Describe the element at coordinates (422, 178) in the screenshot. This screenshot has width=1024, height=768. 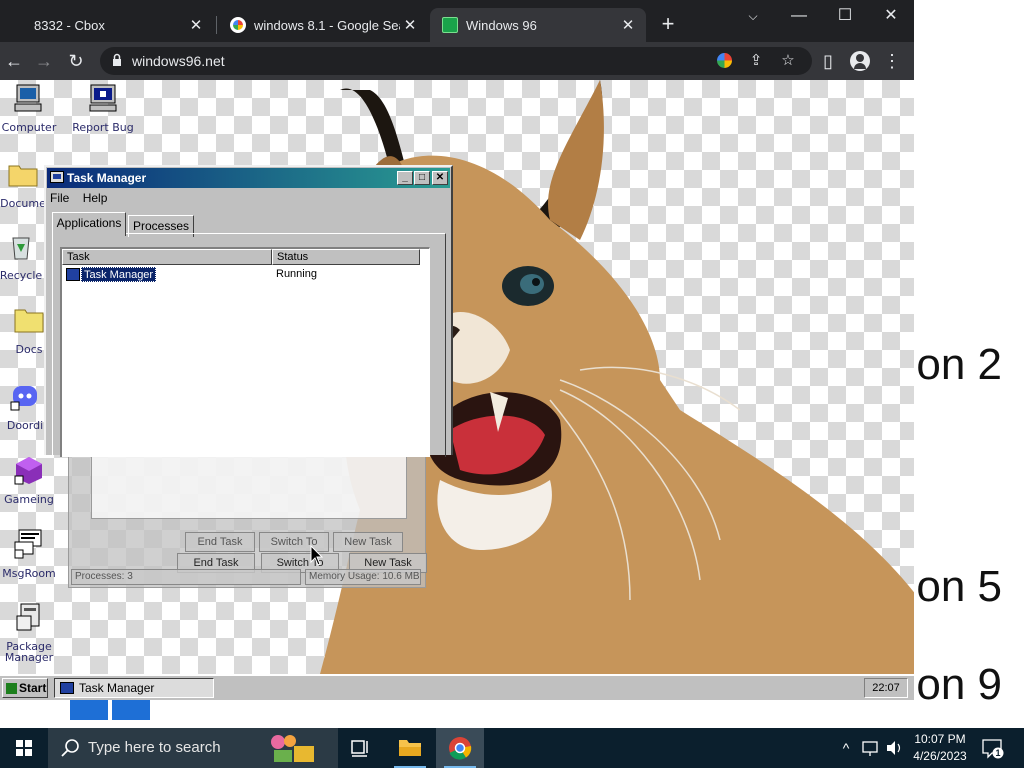
I see `maximize-button: □` at that location.